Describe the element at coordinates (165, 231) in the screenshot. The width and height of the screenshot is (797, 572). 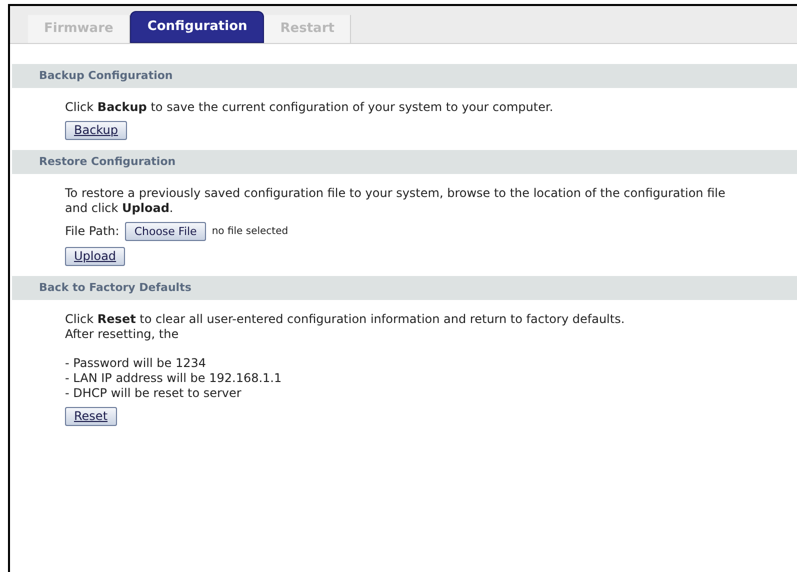
I see `choose-file-button: Choose File` at that location.